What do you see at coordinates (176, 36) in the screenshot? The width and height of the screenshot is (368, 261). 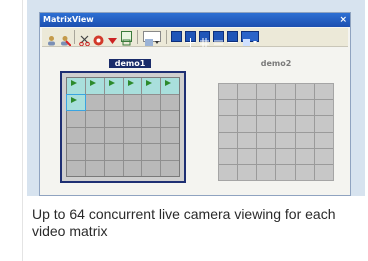 I see `layout-1-icon` at bounding box center [176, 36].